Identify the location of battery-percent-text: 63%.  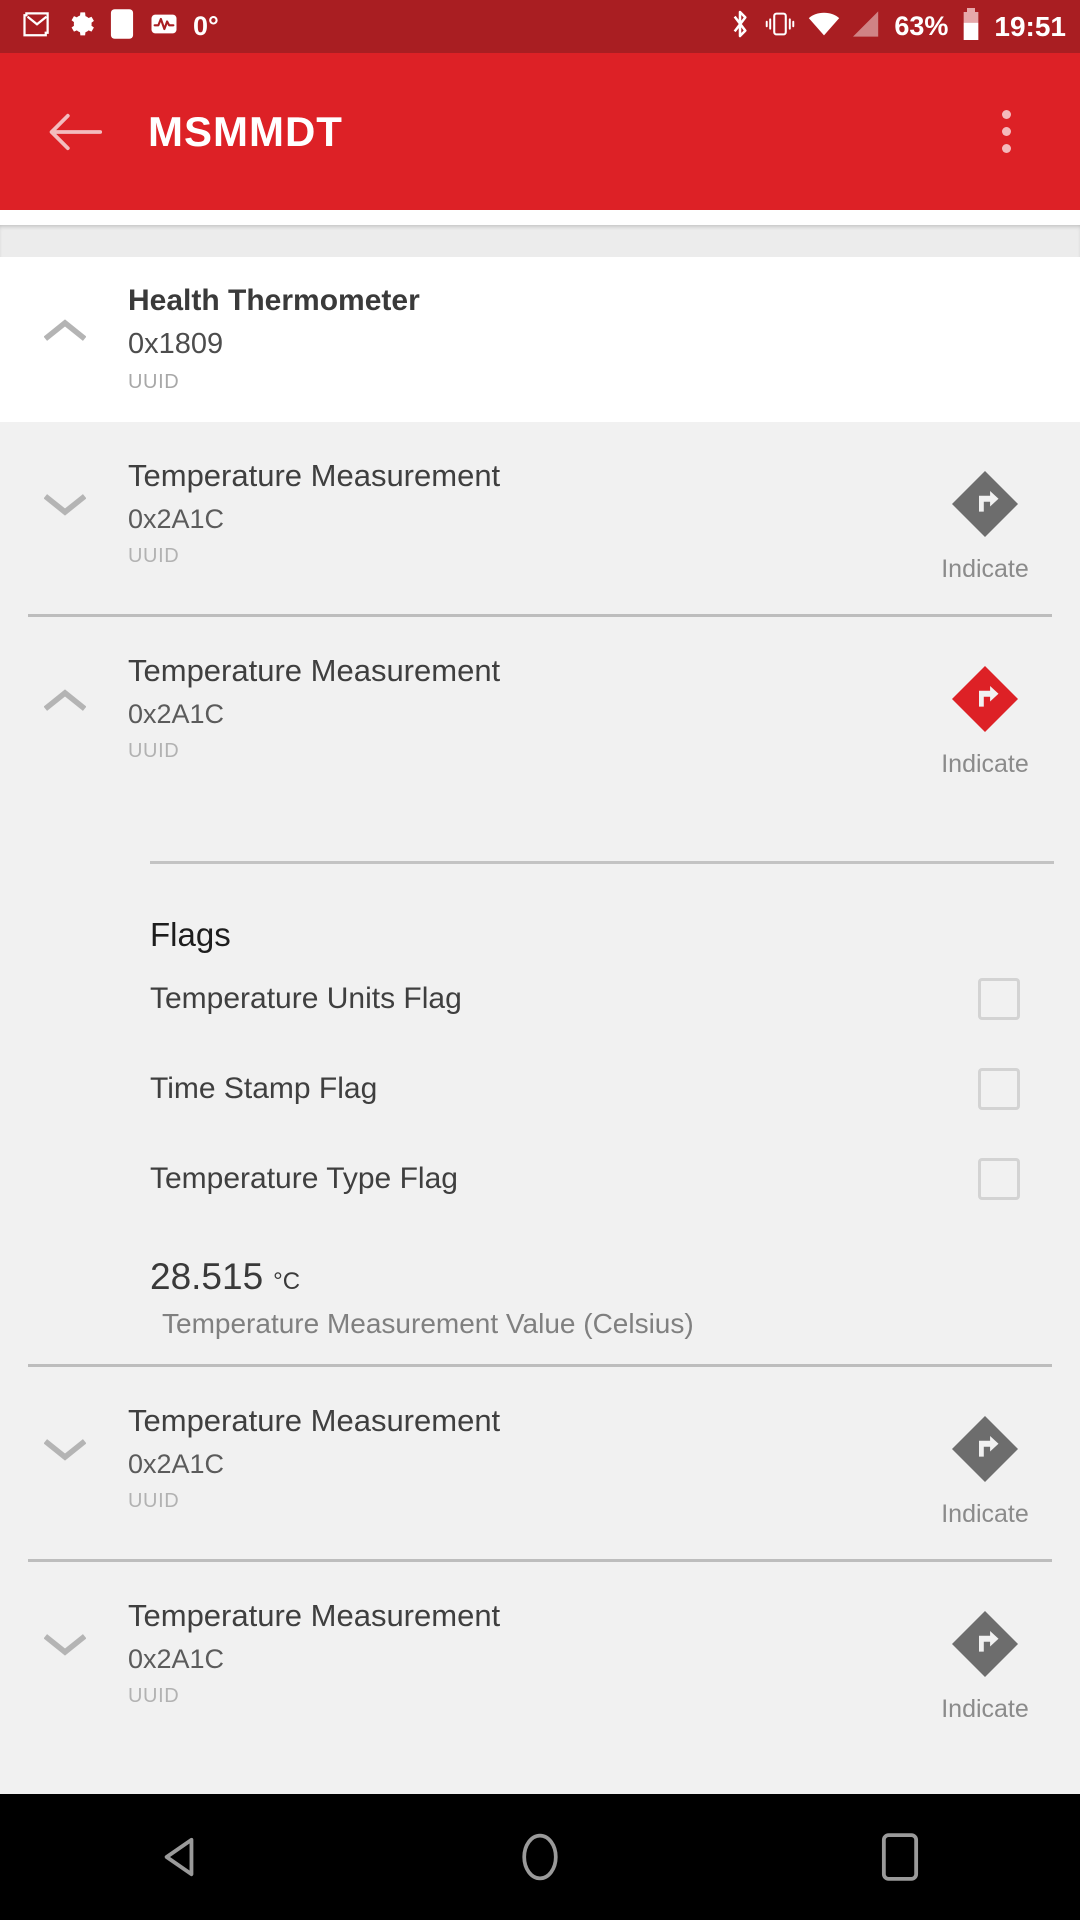
(921, 26).